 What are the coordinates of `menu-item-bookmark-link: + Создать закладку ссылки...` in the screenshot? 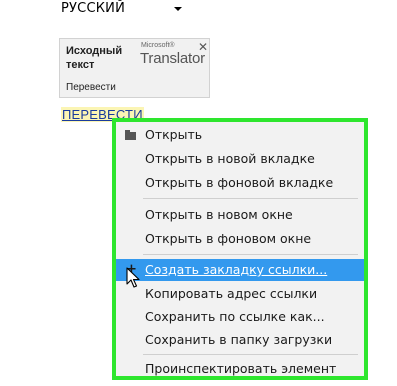 It's located at (240, 270).